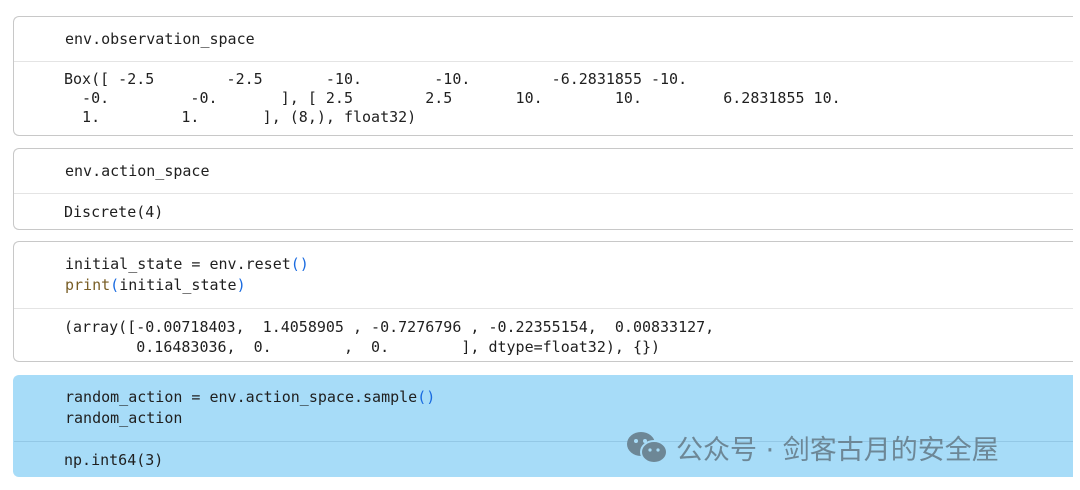  I want to click on paren: (, so click(115, 285).